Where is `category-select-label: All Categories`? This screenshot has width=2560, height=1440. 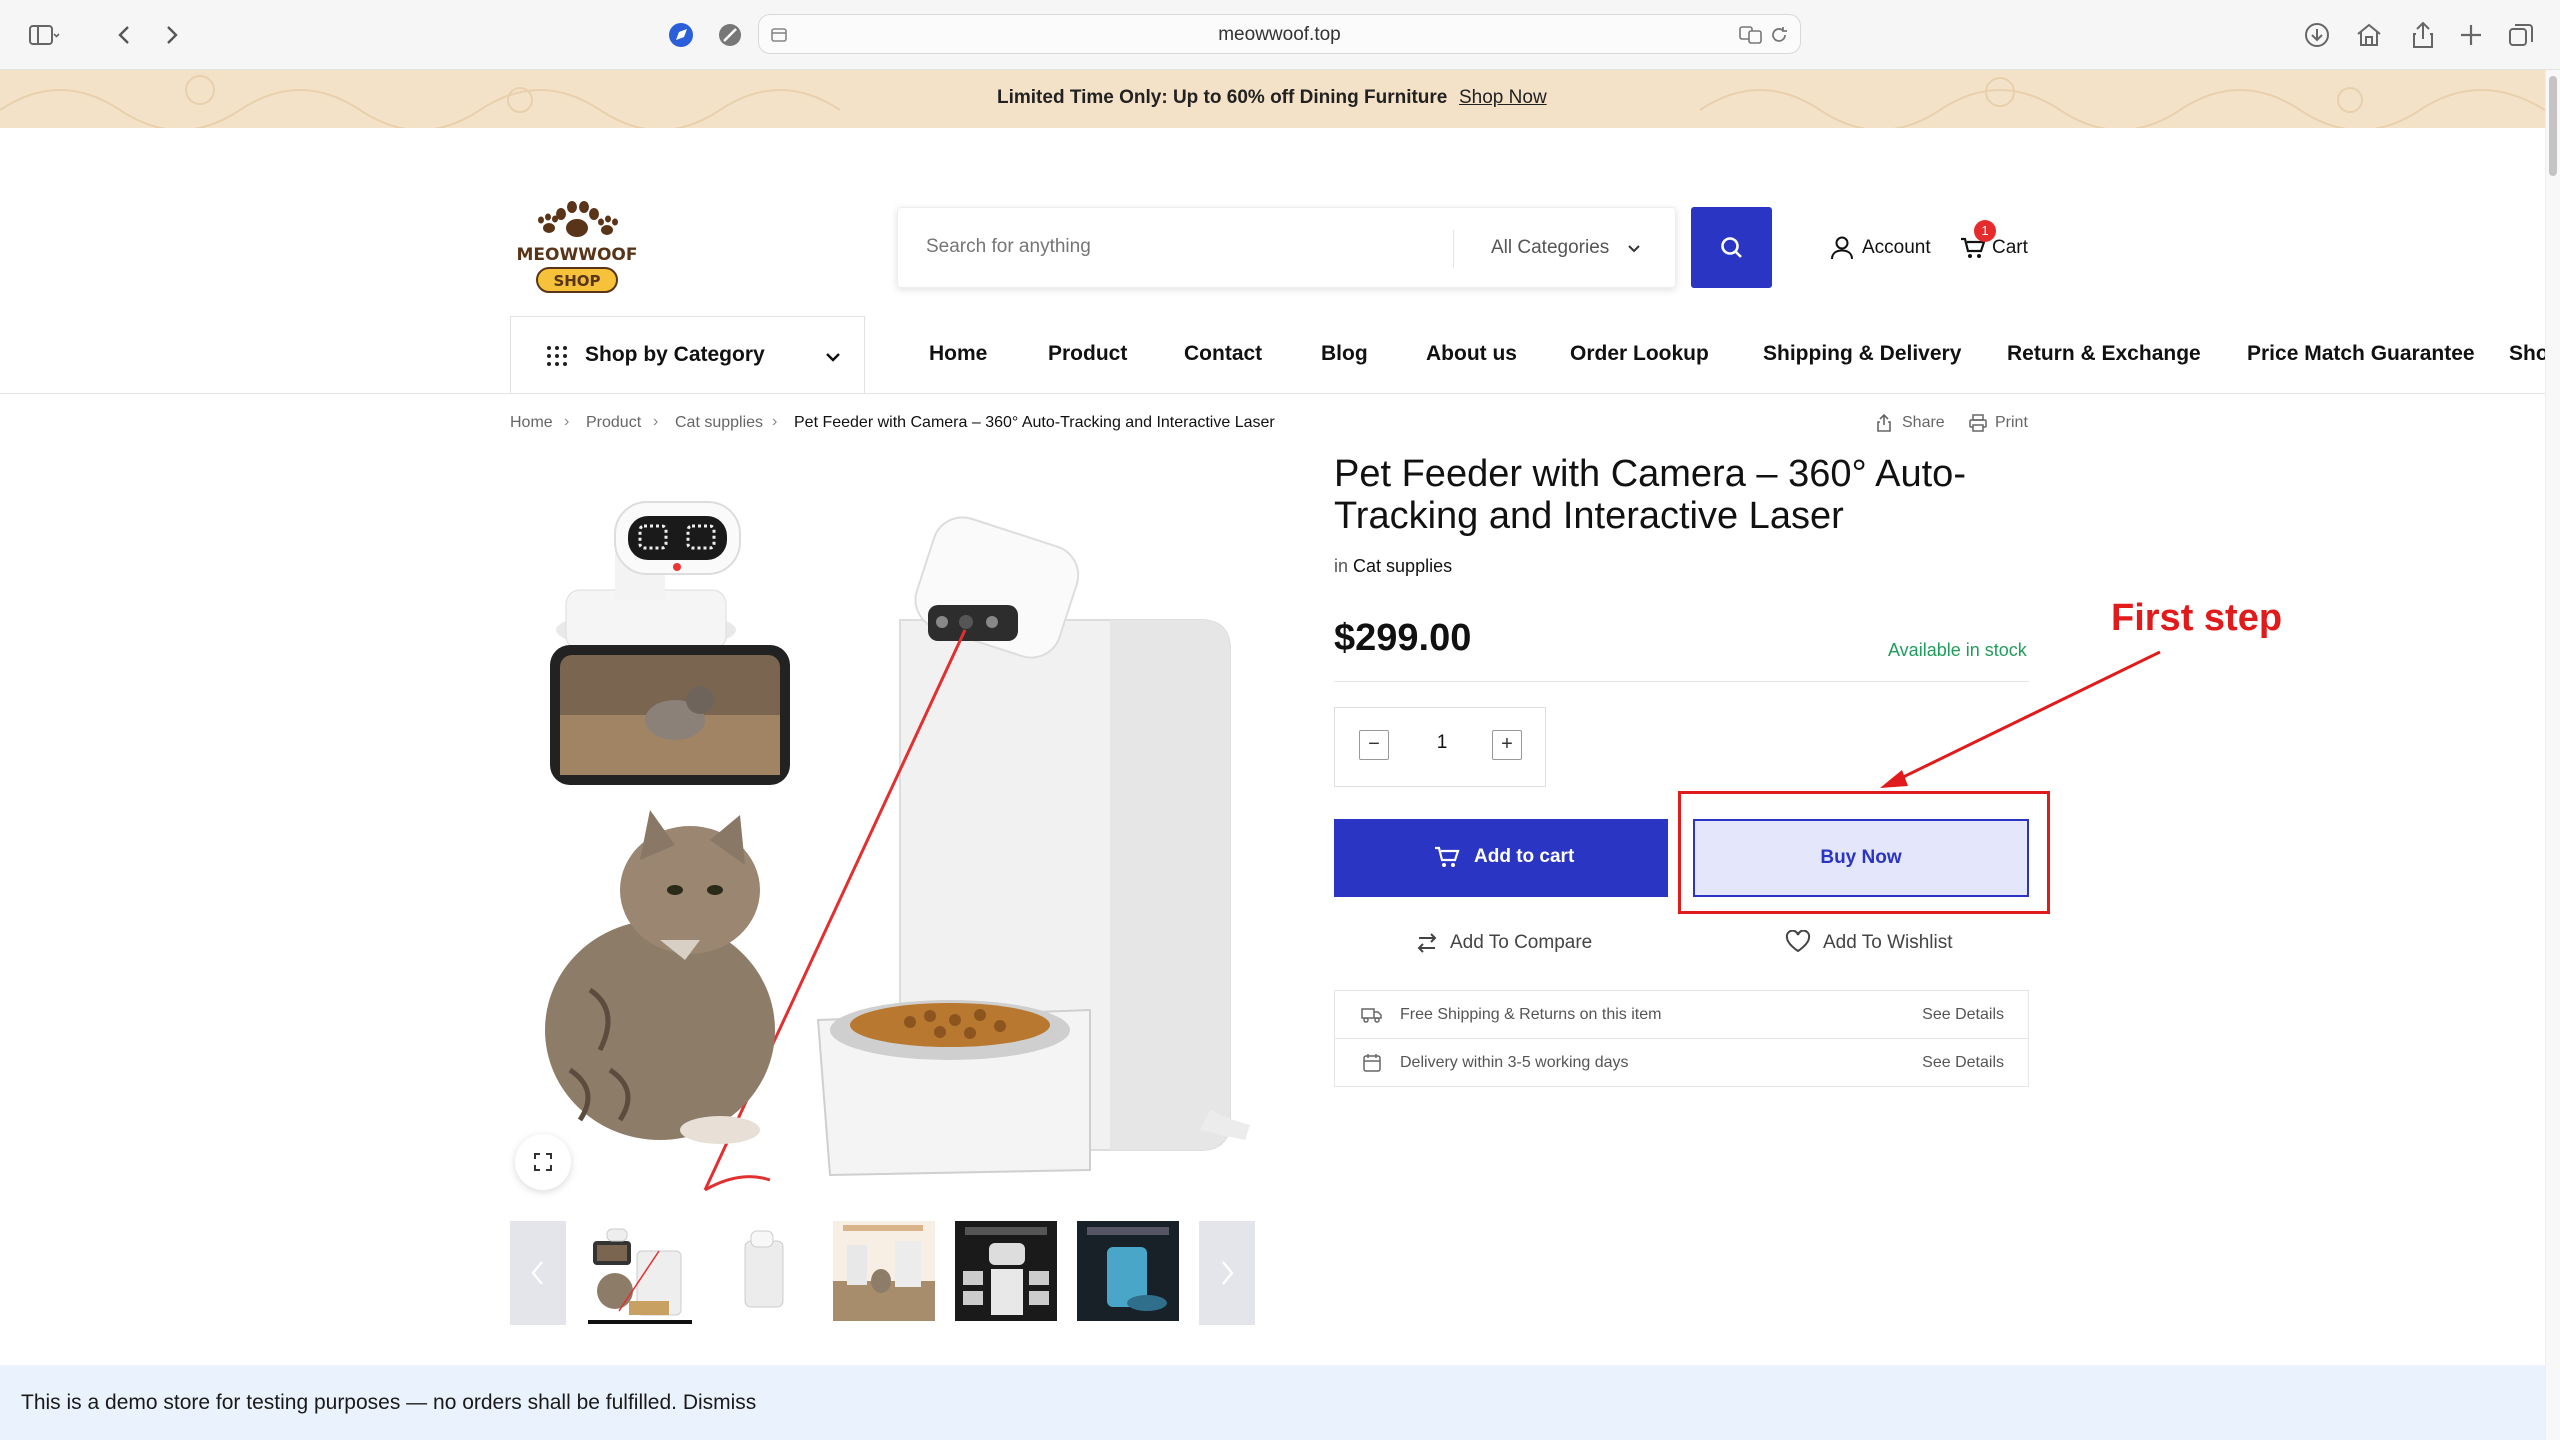 category-select-label: All Categories is located at coordinates (1550, 247).